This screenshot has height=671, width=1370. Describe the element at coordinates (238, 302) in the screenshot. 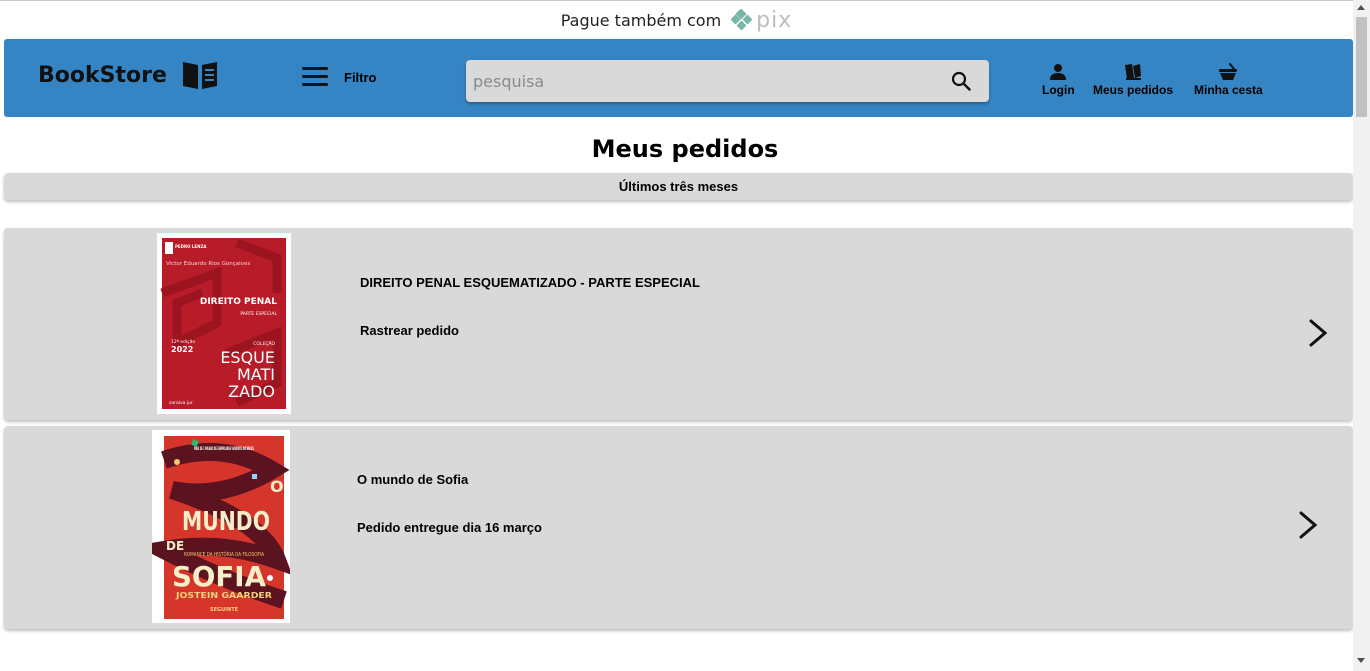

I see `cover-book-title: DIREITO PENAL` at that location.